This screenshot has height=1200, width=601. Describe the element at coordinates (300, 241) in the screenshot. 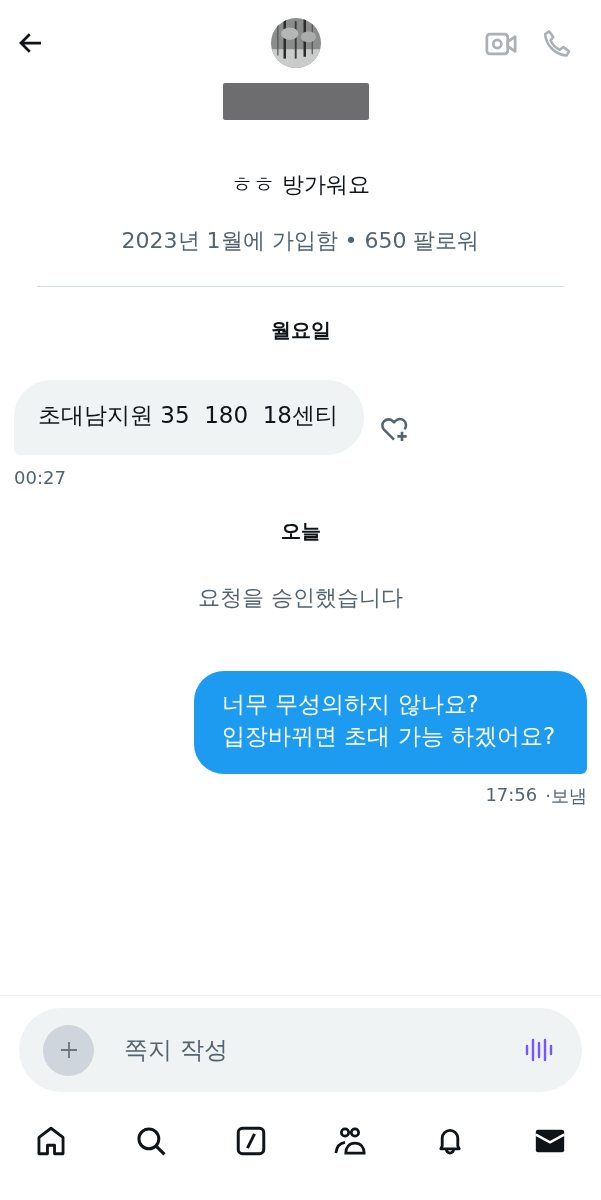

I see `profile-meta: 2023년 1월에 가입함 • 650 팔로워` at that location.